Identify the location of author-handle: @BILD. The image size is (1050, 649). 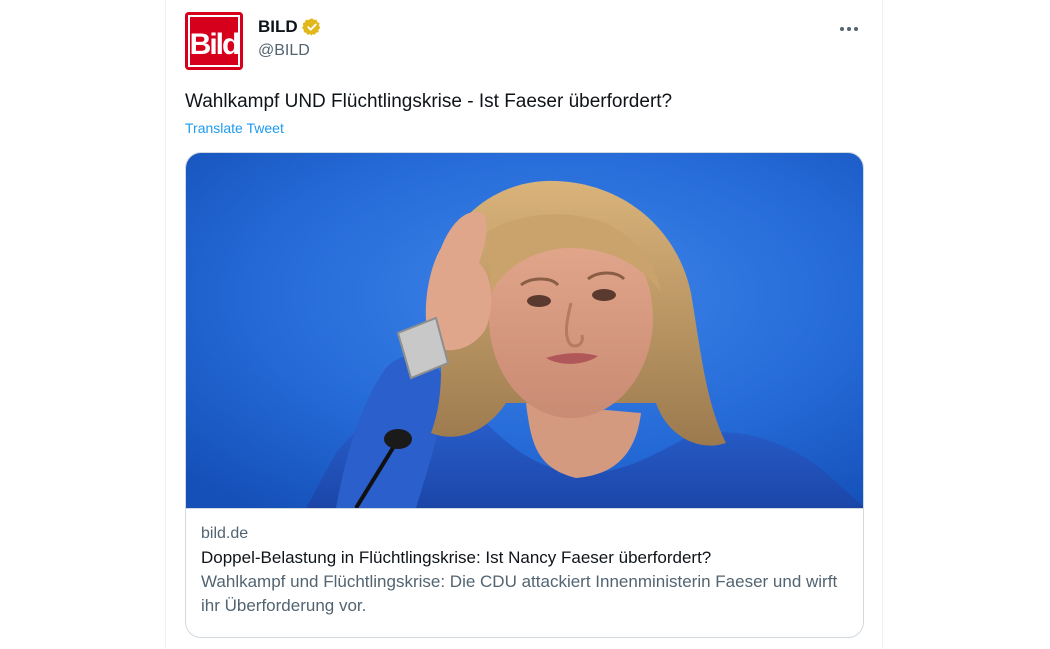
(290, 51).